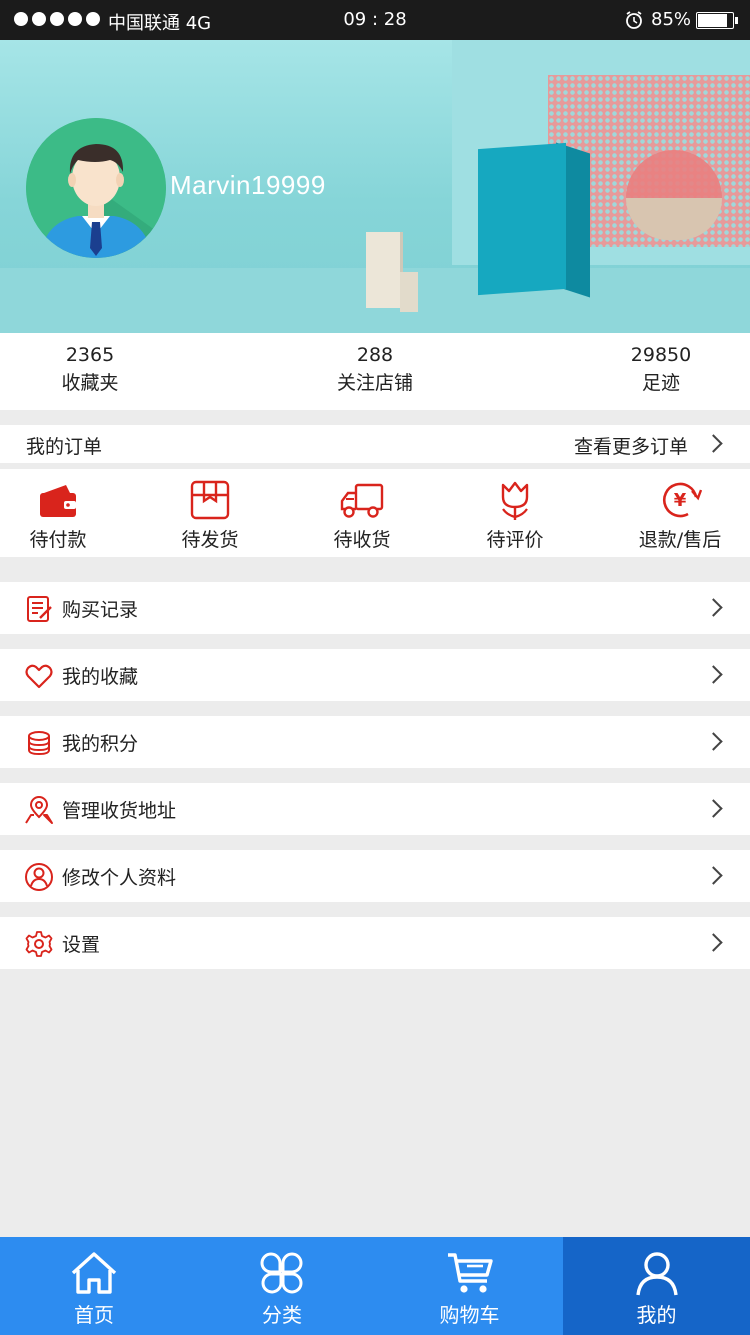 The image size is (750, 1335). What do you see at coordinates (375, 876) in the screenshot?
I see `menu-edit-profile: 修改个人资料` at bounding box center [375, 876].